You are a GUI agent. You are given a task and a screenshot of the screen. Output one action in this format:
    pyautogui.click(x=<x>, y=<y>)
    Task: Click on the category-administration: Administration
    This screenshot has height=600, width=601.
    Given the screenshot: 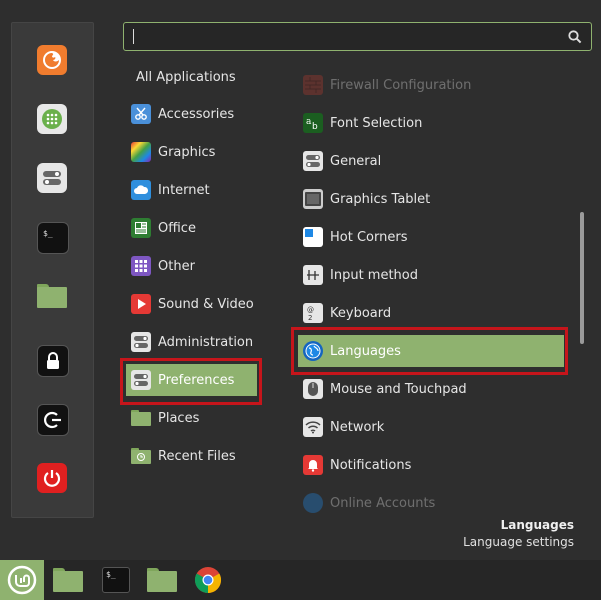 What is the action you would take?
    pyautogui.click(x=191, y=342)
    